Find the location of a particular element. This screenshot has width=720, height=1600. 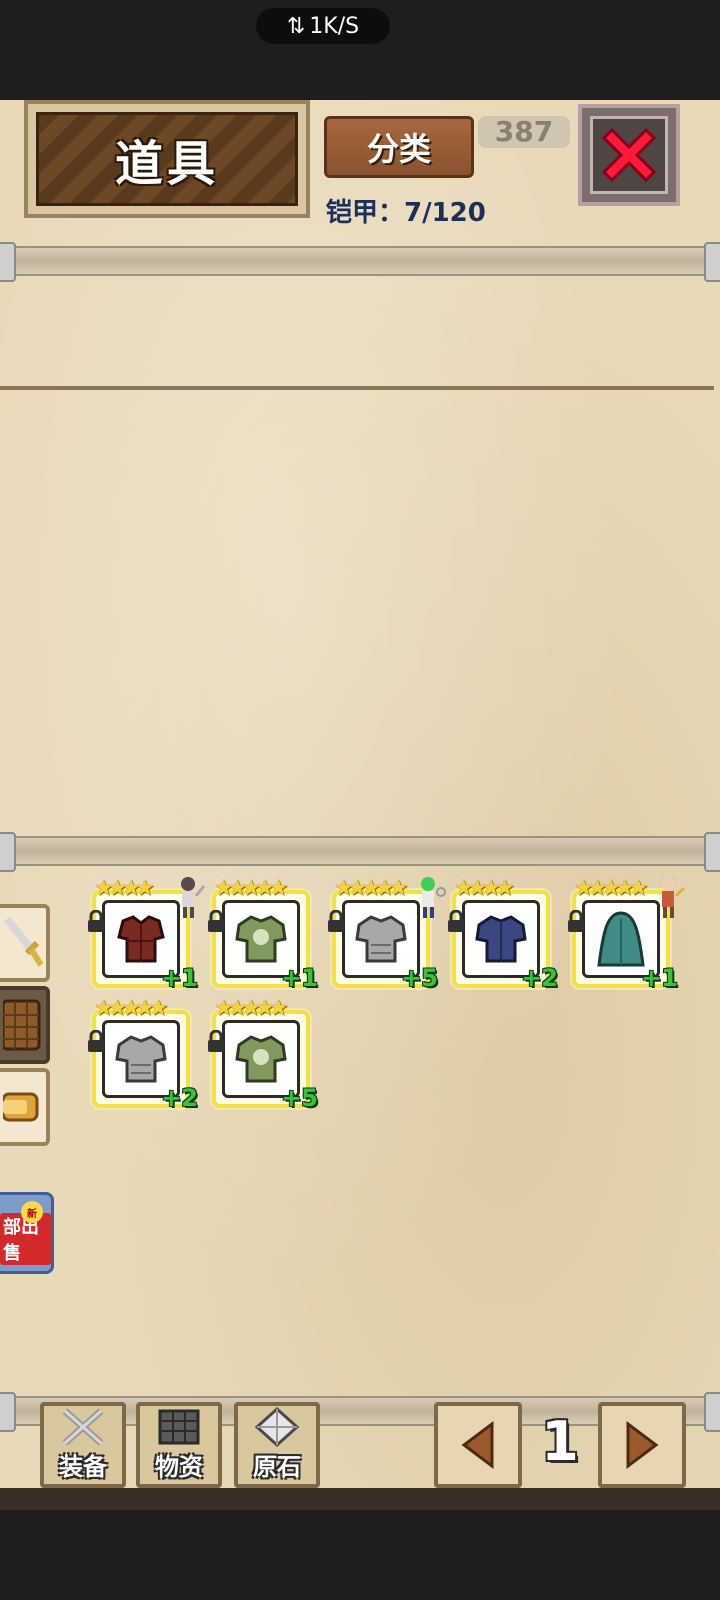

equipment-button: 装备 is located at coordinates (83, 1445).